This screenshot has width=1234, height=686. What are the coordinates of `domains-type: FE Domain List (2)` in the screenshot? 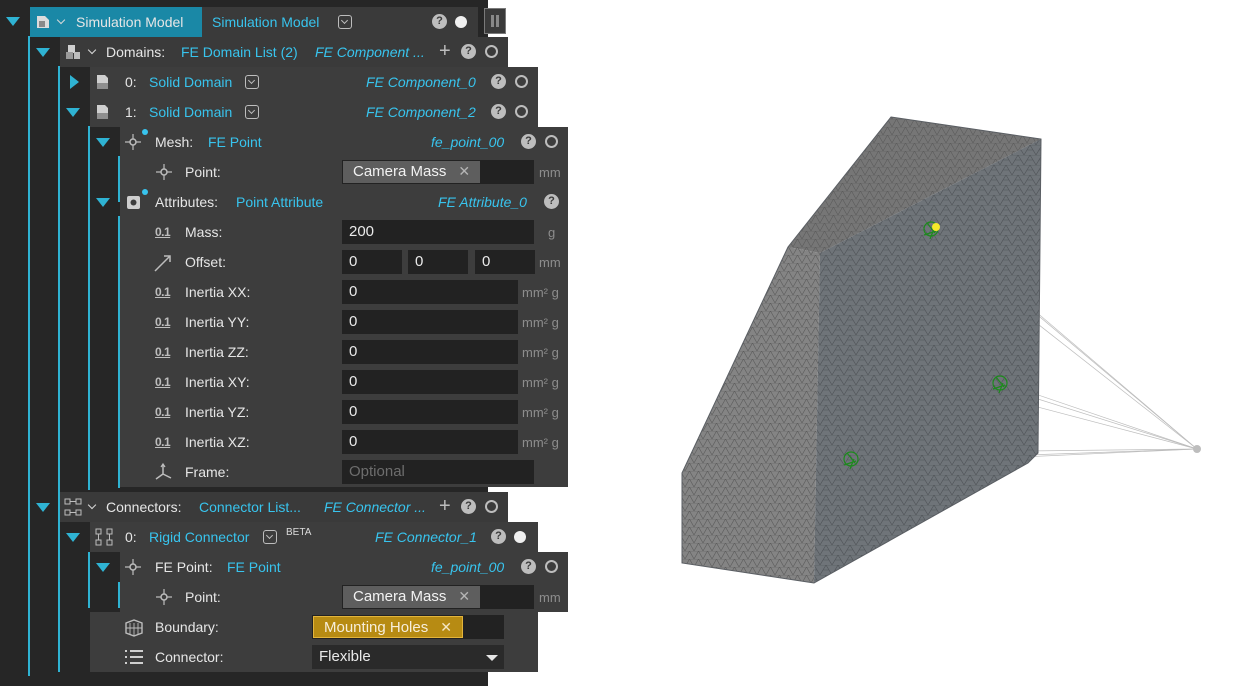 It's located at (239, 52).